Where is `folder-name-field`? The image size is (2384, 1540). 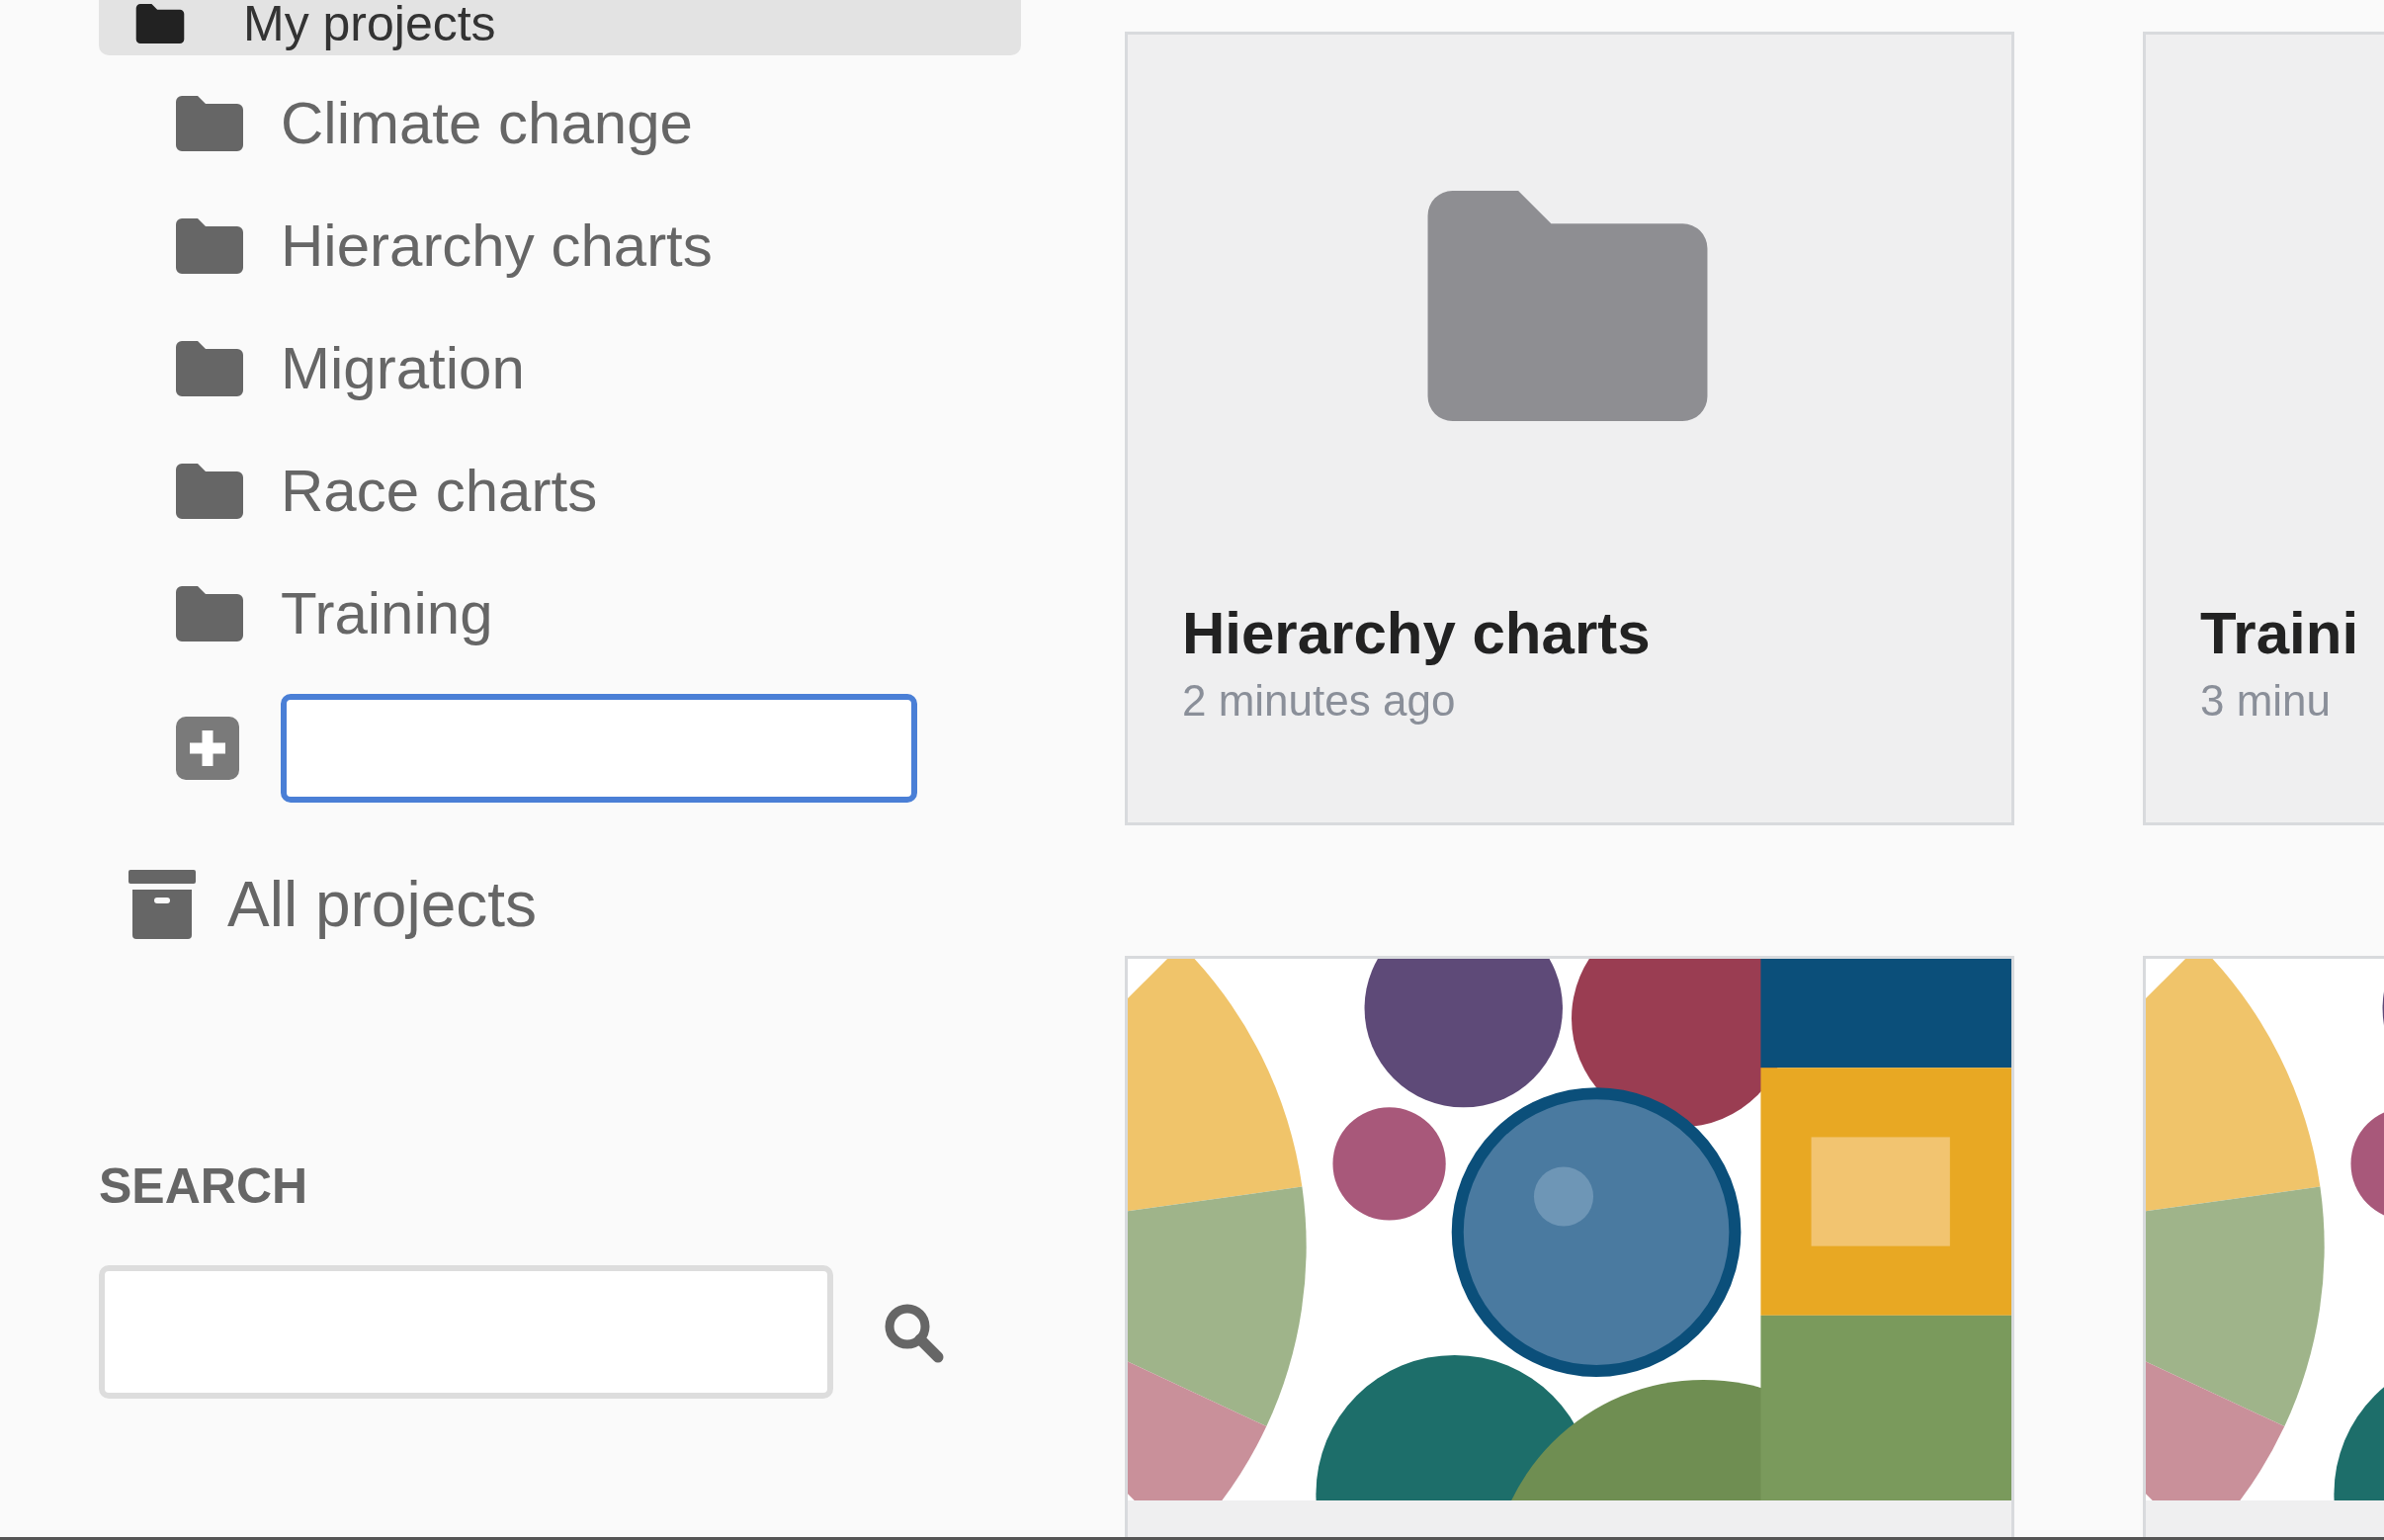 folder-name-field is located at coordinates (599, 748).